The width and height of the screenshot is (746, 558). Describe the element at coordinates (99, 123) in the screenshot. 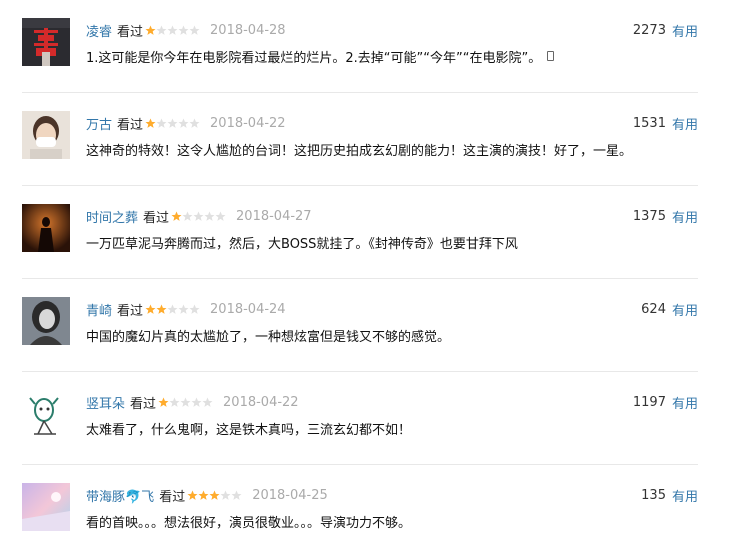

I see `username-link: 万古` at that location.